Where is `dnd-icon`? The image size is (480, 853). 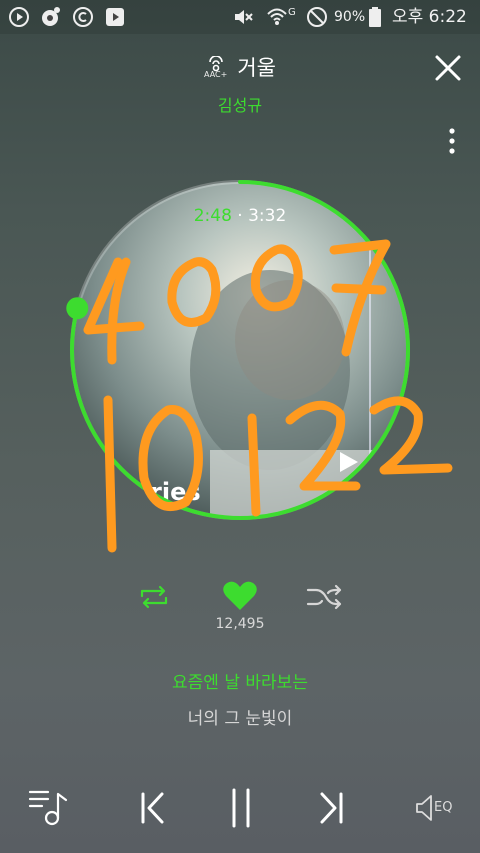 dnd-icon is located at coordinates (317, 17).